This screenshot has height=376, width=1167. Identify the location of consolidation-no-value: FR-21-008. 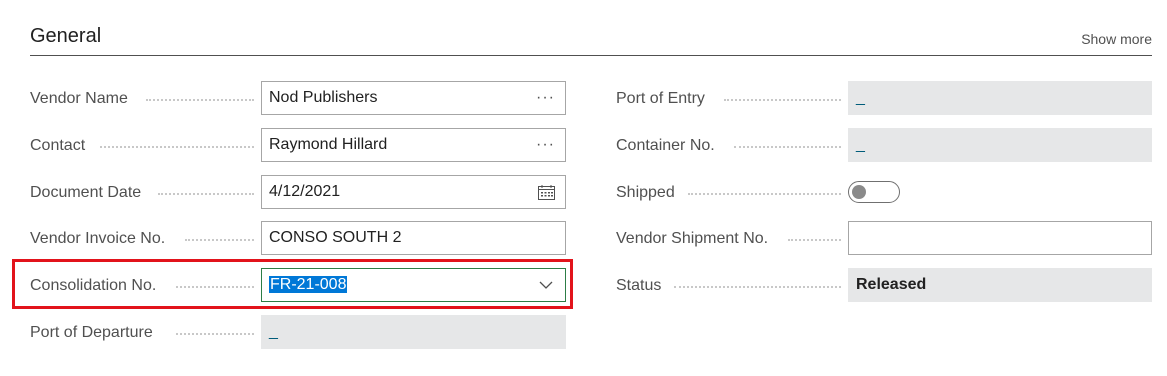
(308, 284).